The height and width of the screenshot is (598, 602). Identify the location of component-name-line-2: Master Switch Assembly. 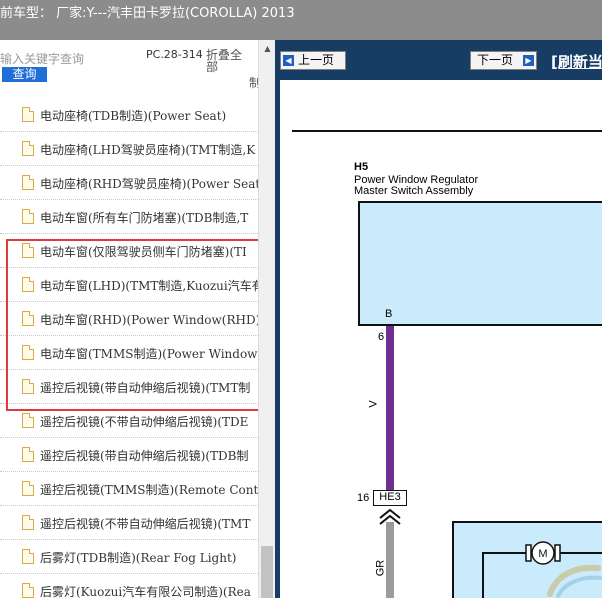
(414, 191).